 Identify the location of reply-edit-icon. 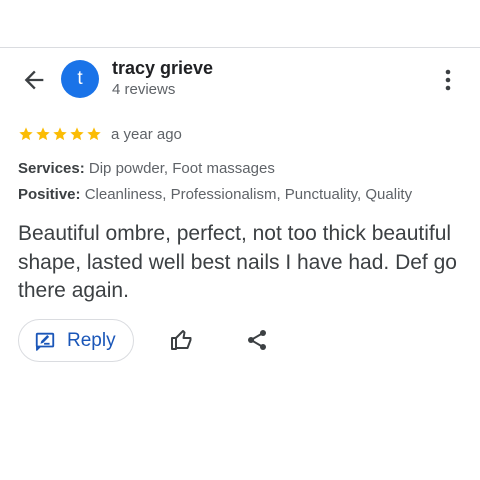
(45, 341).